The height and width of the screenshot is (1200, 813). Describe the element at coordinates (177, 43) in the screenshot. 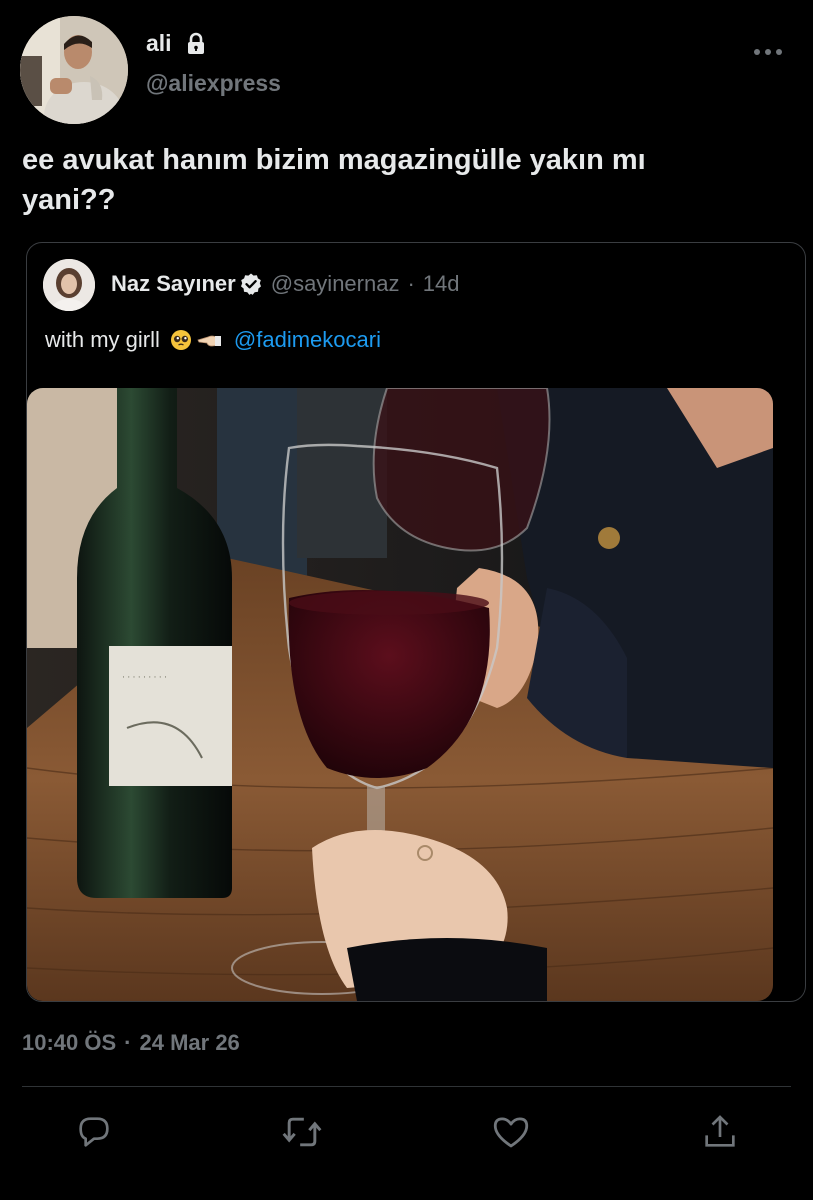

I see `author-display-name-row: ali` at that location.